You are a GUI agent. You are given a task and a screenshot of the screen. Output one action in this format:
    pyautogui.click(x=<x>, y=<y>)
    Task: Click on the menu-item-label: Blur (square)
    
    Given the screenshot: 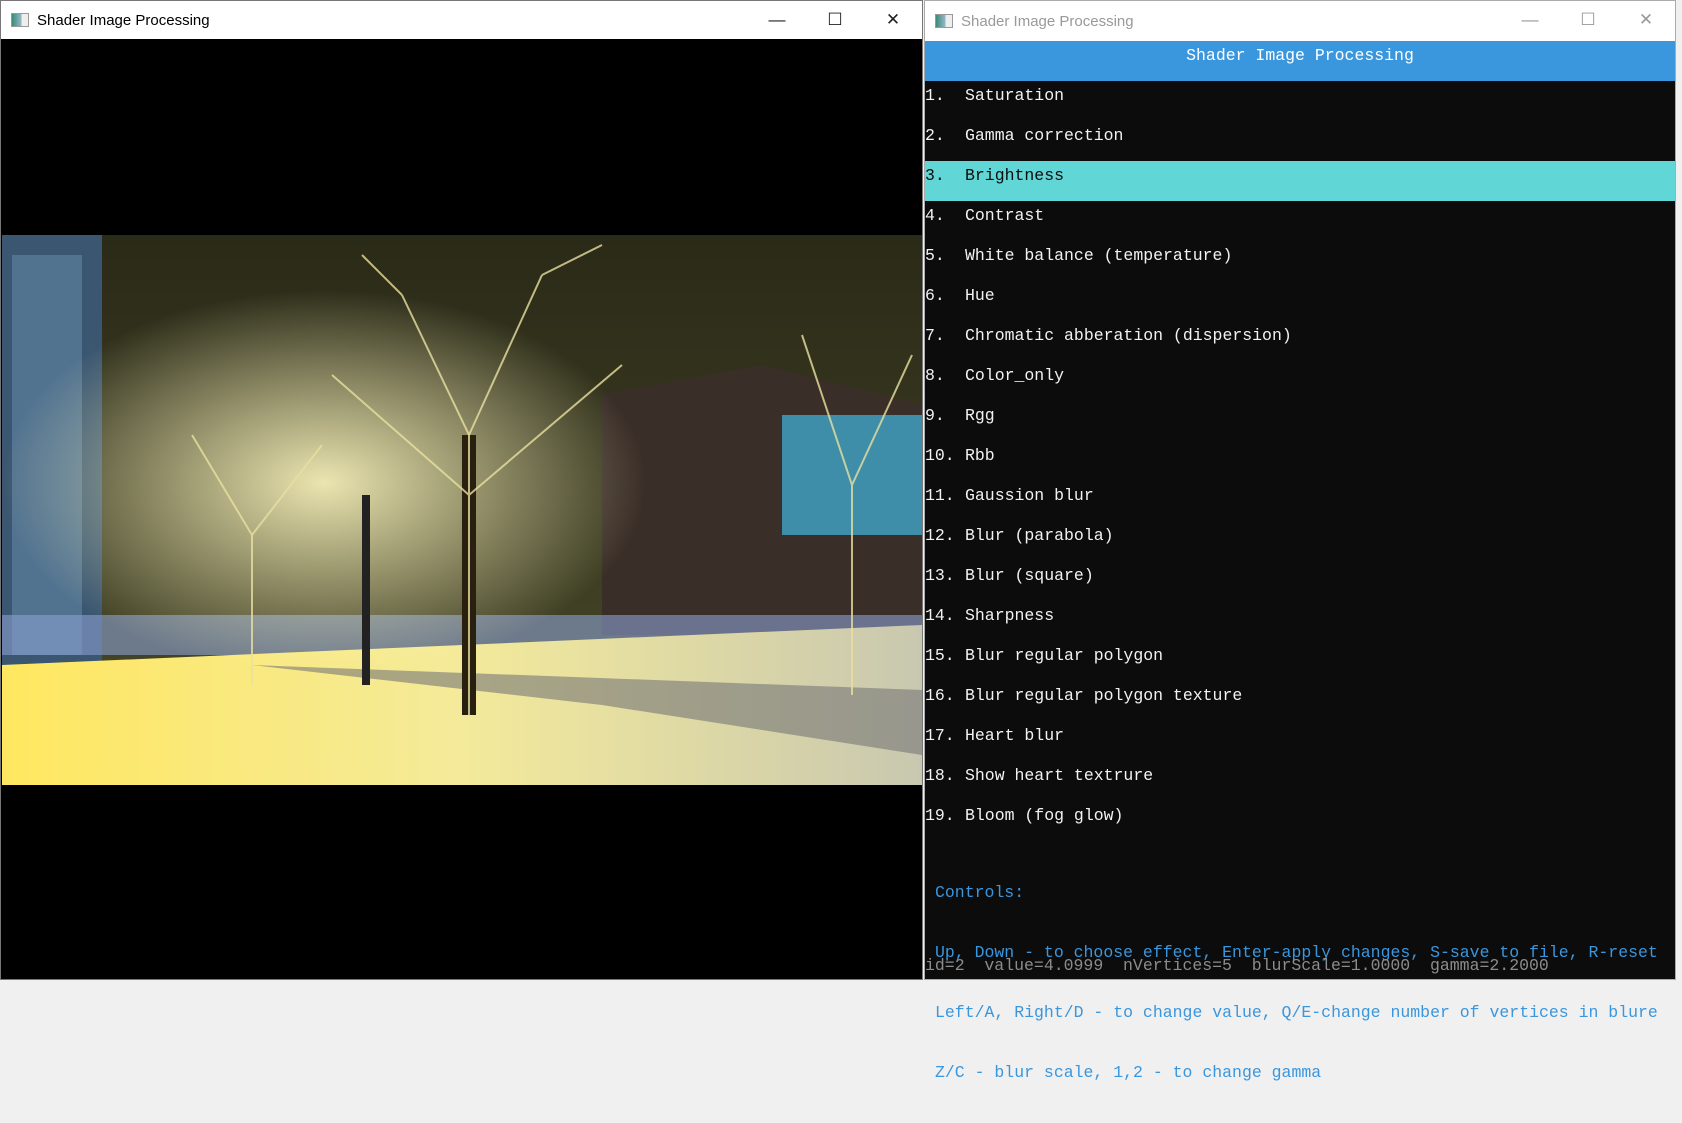 What is the action you would take?
    pyautogui.click(x=1029, y=575)
    